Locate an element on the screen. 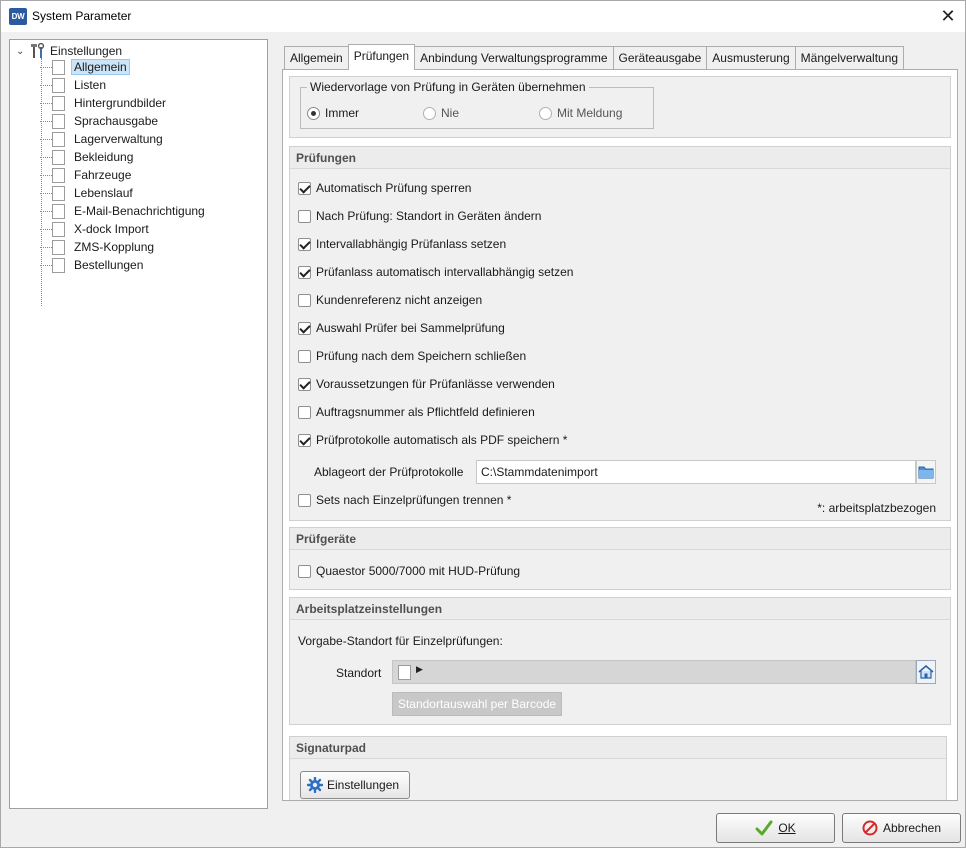  folder-icon is located at coordinates (926, 472).